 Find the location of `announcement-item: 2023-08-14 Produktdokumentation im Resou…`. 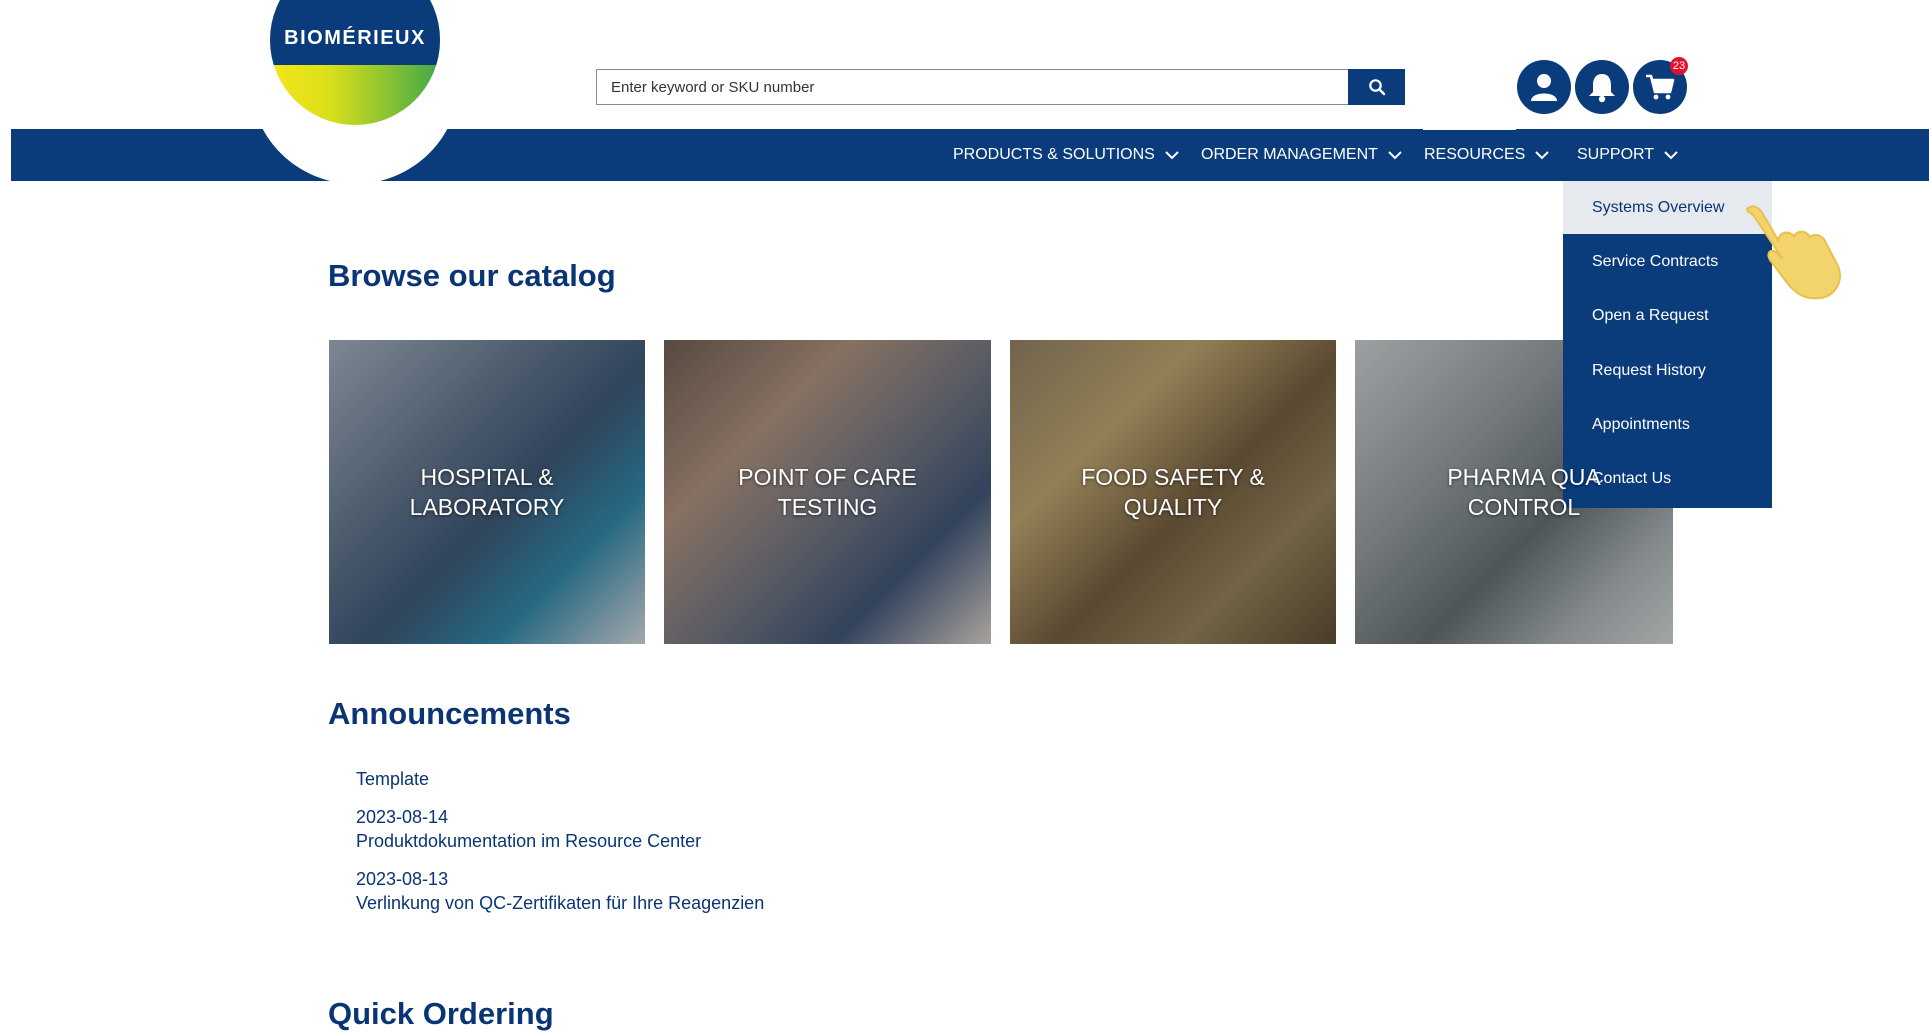

announcement-item: 2023-08-14 Produktdokumentation im Resou… is located at coordinates (528, 829).